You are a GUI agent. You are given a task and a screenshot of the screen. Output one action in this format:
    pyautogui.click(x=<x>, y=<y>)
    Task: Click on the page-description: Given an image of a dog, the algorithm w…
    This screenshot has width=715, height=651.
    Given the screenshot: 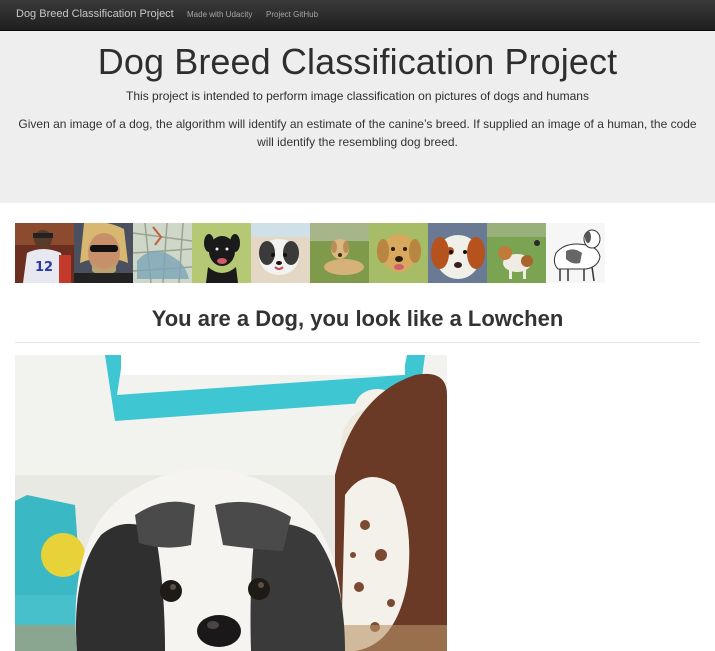 What is the action you would take?
    pyautogui.click(x=357, y=133)
    